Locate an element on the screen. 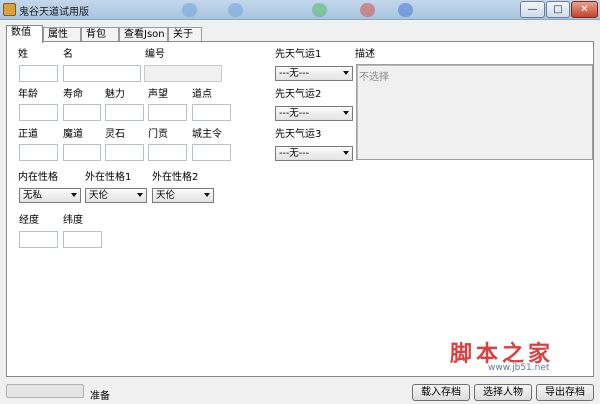 This screenshot has width=600, height=404. dao-points-input is located at coordinates (211, 112).